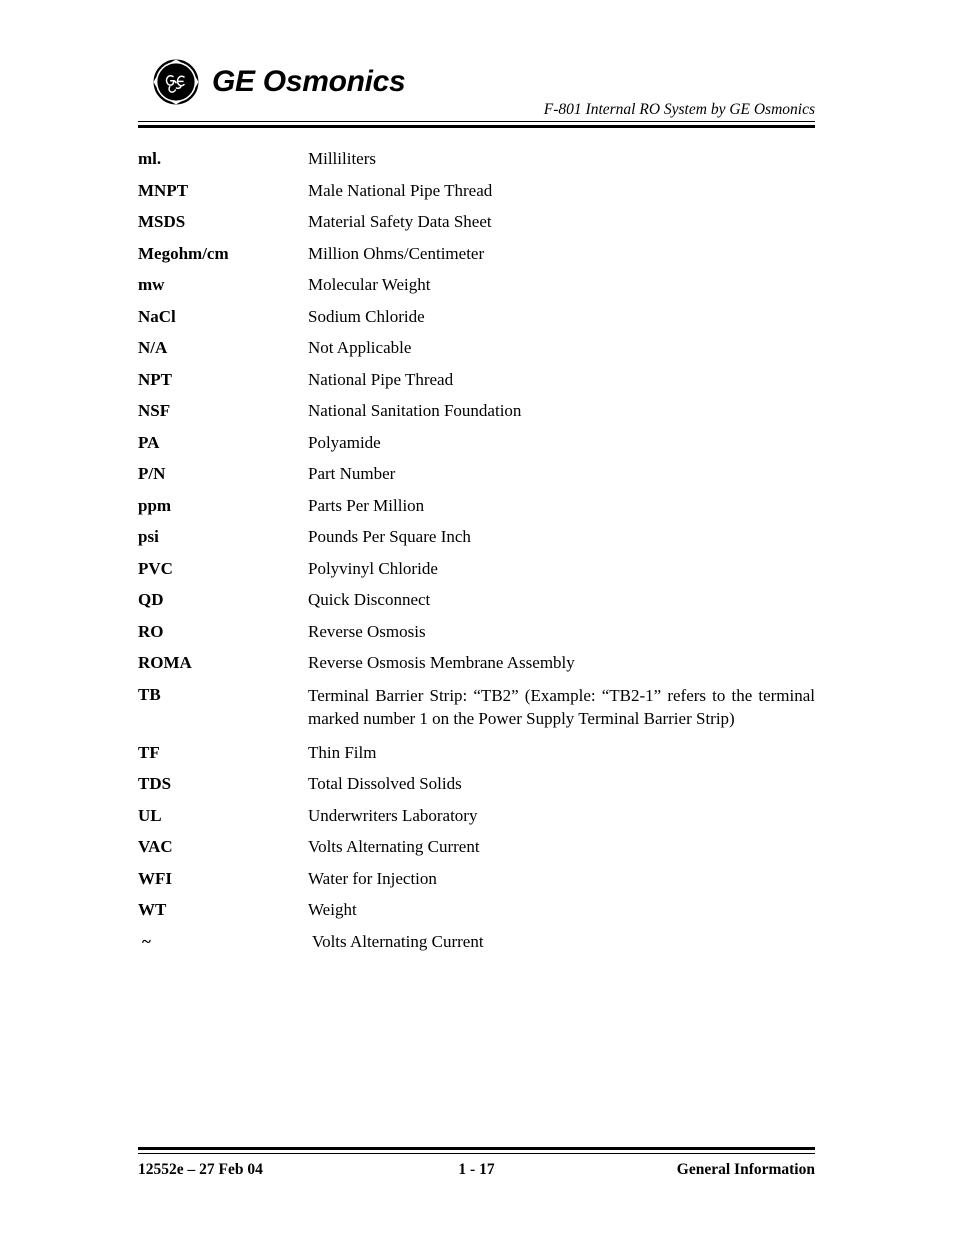  Describe the element at coordinates (396, 253) in the screenshot. I see `glossary-definition: Million Ohms/Centimeter` at that location.